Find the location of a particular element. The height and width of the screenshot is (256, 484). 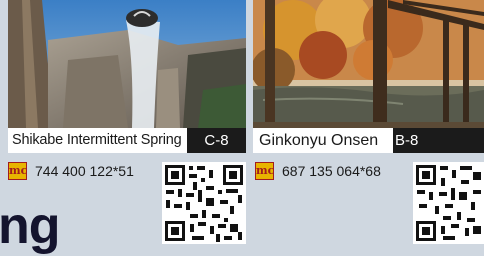

map-grid-code: B-8 is located at coordinates (438, 140).